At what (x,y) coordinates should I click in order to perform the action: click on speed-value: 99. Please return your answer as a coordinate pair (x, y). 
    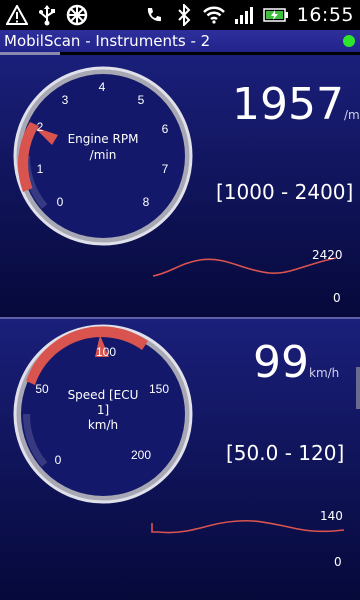
    Looking at the image, I should click on (281, 362).